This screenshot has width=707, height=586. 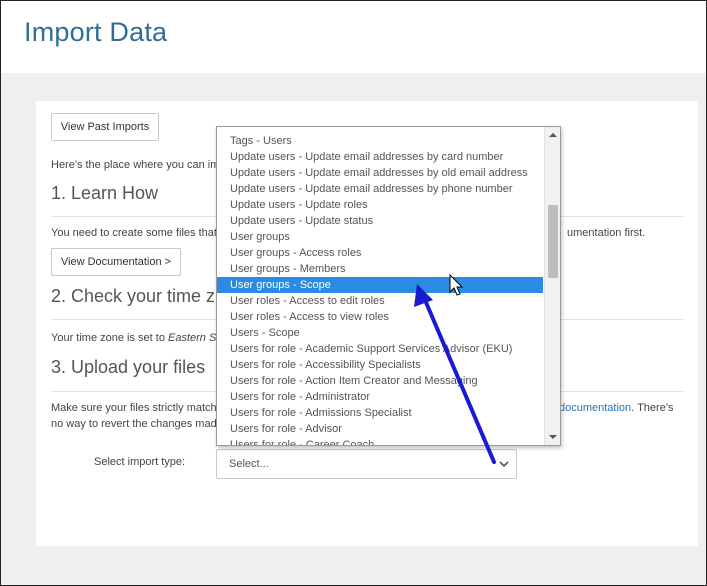 I want to click on dropdown-option: User groups - Access roles, so click(x=380, y=253).